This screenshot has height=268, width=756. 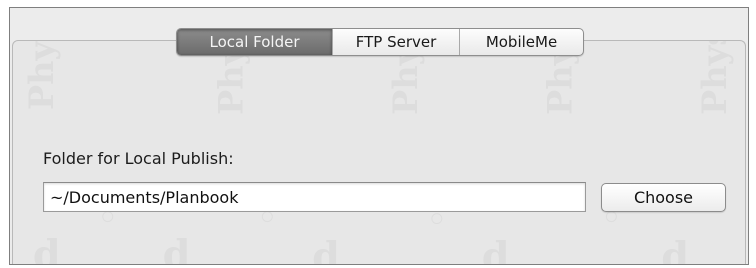 What do you see at coordinates (254, 42) in the screenshot?
I see `tab-local-folder: Local Folder` at bounding box center [254, 42].